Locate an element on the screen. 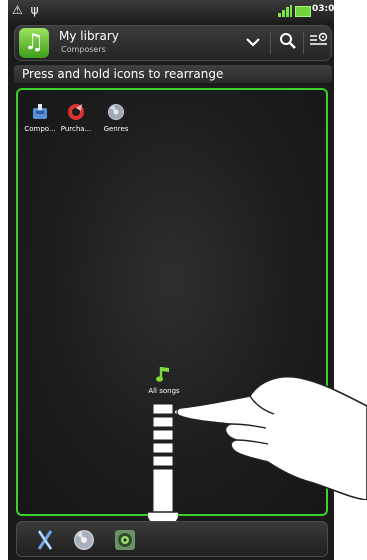 The height and width of the screenshot is (560, 367). page-subtitle: Composers is located at coordinates (83, 49).